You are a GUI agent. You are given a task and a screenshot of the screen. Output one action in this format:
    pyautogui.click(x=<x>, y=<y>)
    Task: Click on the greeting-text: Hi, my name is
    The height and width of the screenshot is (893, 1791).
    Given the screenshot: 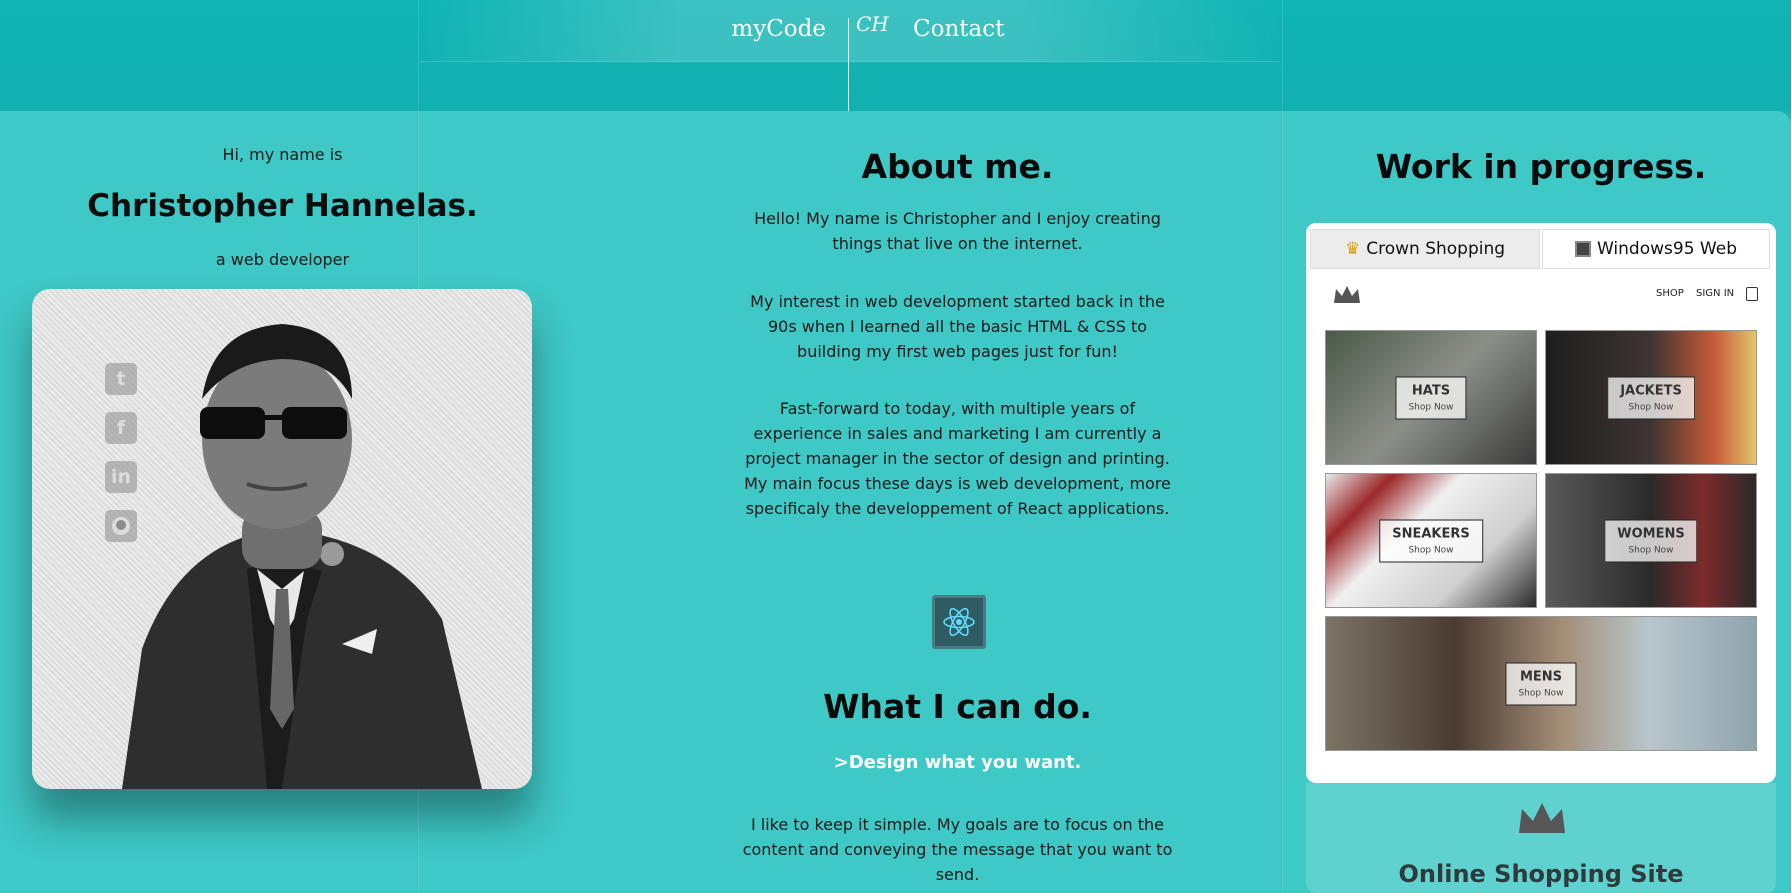 What is the action you would take?
    pyautogui.click(x=282, y=154)
    